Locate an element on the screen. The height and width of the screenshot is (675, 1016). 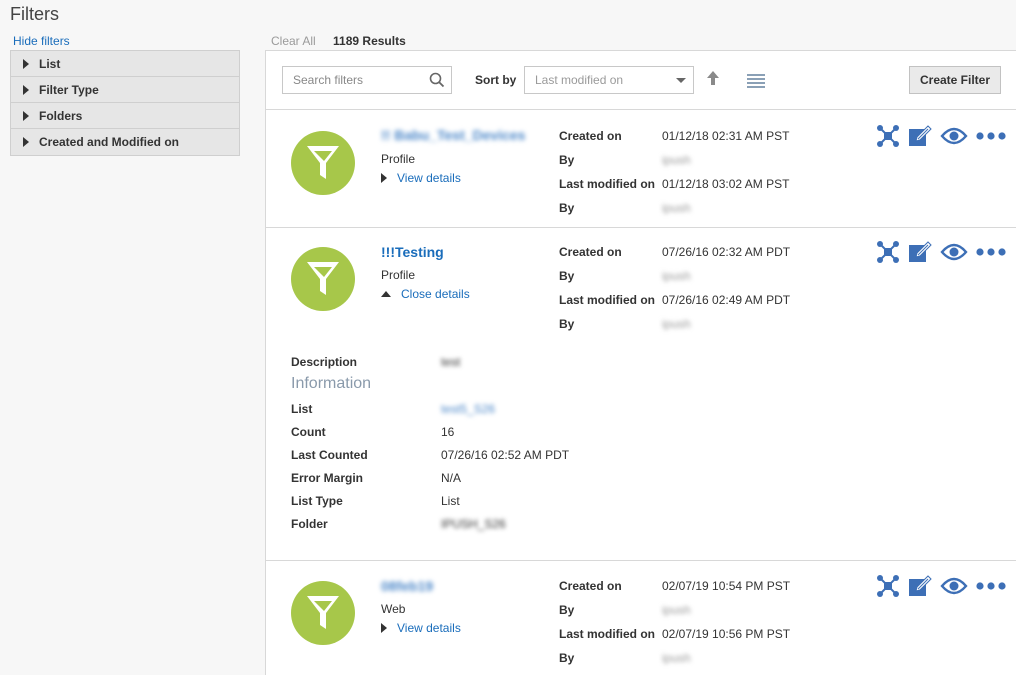
close-details-link: Close details is located at coordinates (425, 294).